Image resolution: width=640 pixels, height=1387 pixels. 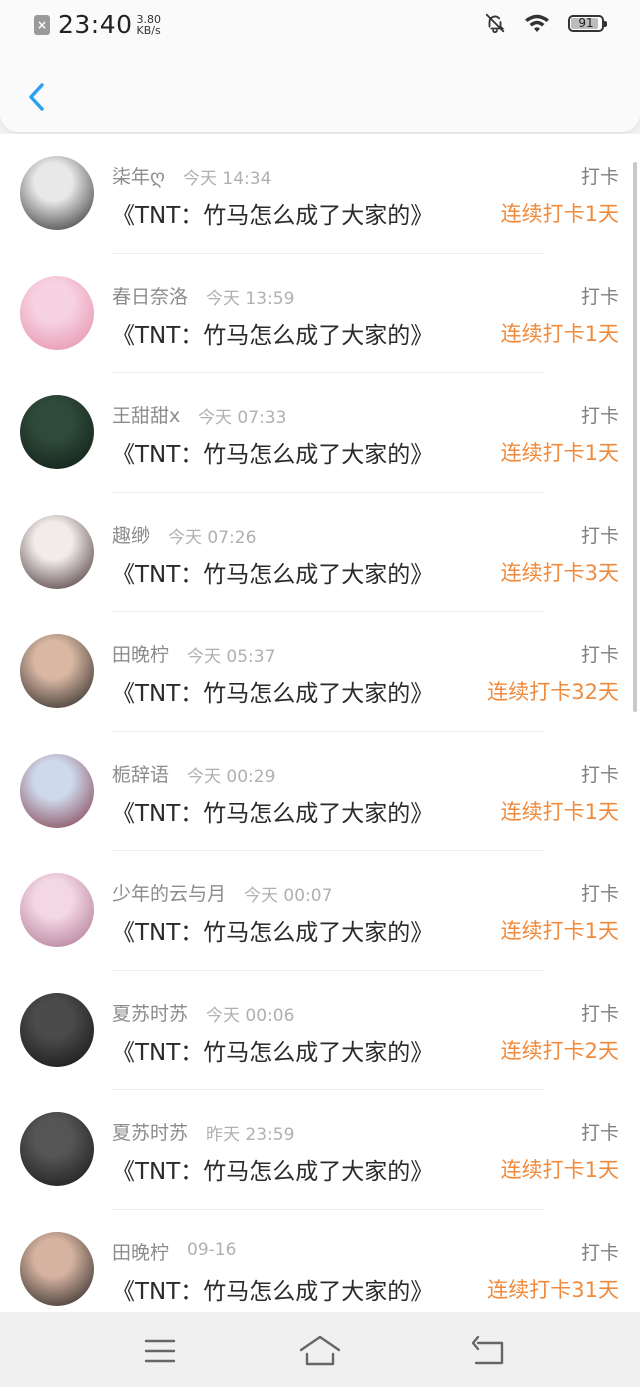 I want to click on return-icon, so click(x=487, y=1350).